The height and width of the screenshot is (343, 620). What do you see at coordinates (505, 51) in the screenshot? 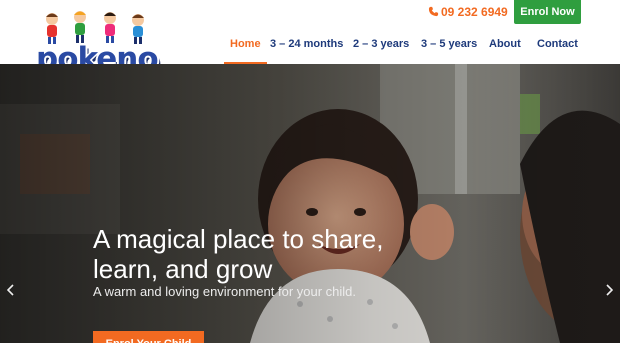
I see `nav-item-about: About` at bounding box center [505, 51].